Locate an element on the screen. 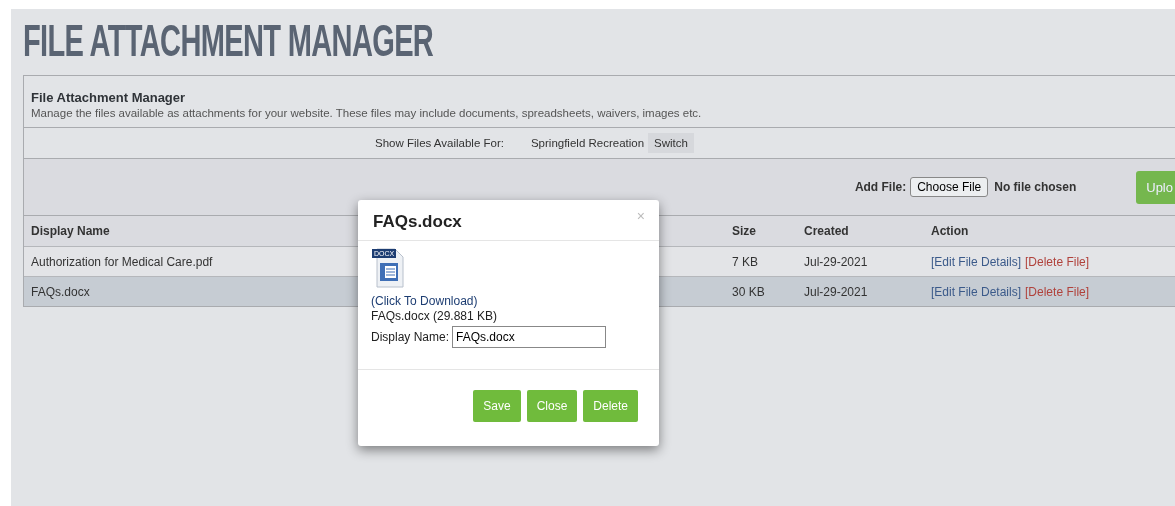  dialog-title: FAQs.docx is located at coordinates (417, 222).